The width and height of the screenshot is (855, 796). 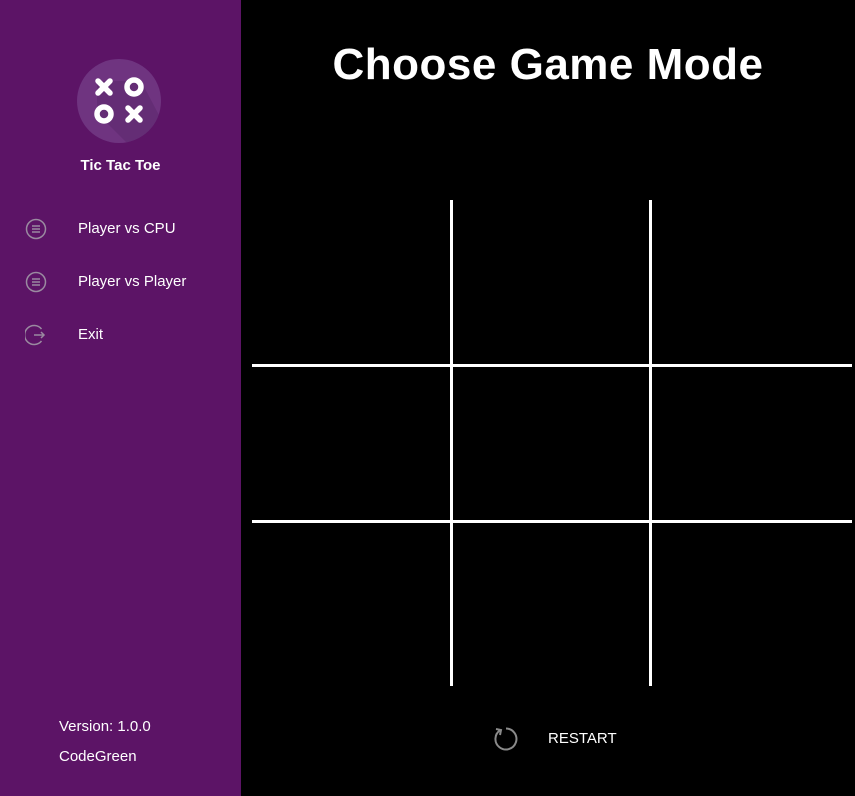 What do you see at coordinates (582, 738) in the screenshot?
I see `restart-button: RESTART` at bounding box center [582, 738].